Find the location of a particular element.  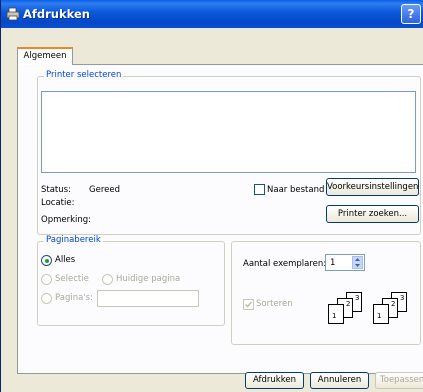

status-label: Status: is located at coordinates (56, 190).